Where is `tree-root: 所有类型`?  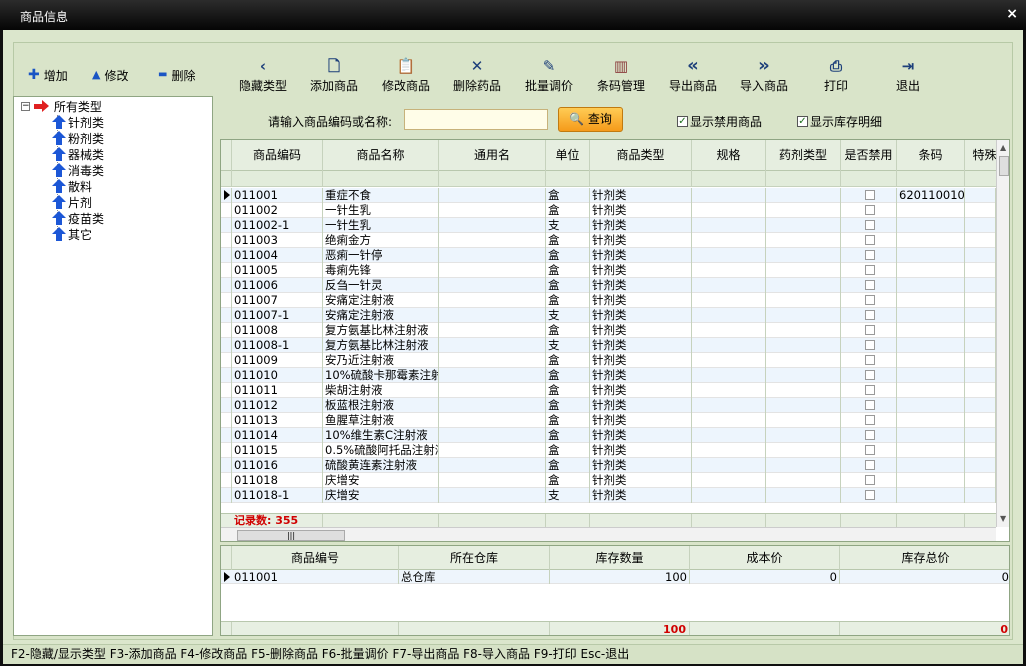 tree-root: 所有类型 is located at coordinates (68, 107).